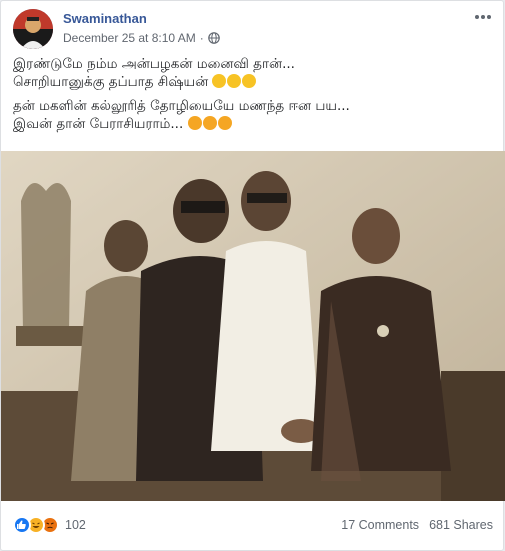  I want to click on post-meta: December 25 at 8:10 AM ·, so click(141, 38).